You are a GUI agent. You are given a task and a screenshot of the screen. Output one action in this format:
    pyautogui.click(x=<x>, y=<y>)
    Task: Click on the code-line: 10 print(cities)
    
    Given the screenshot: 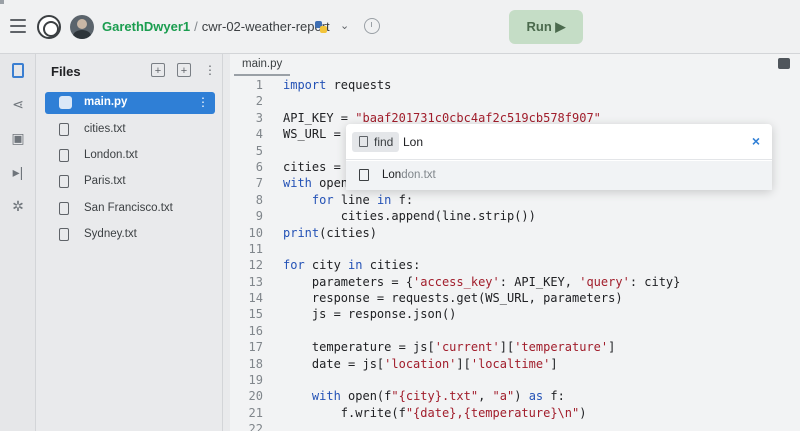 What is the action you would take?
    pyautogui.click(x=515, y=233)
    